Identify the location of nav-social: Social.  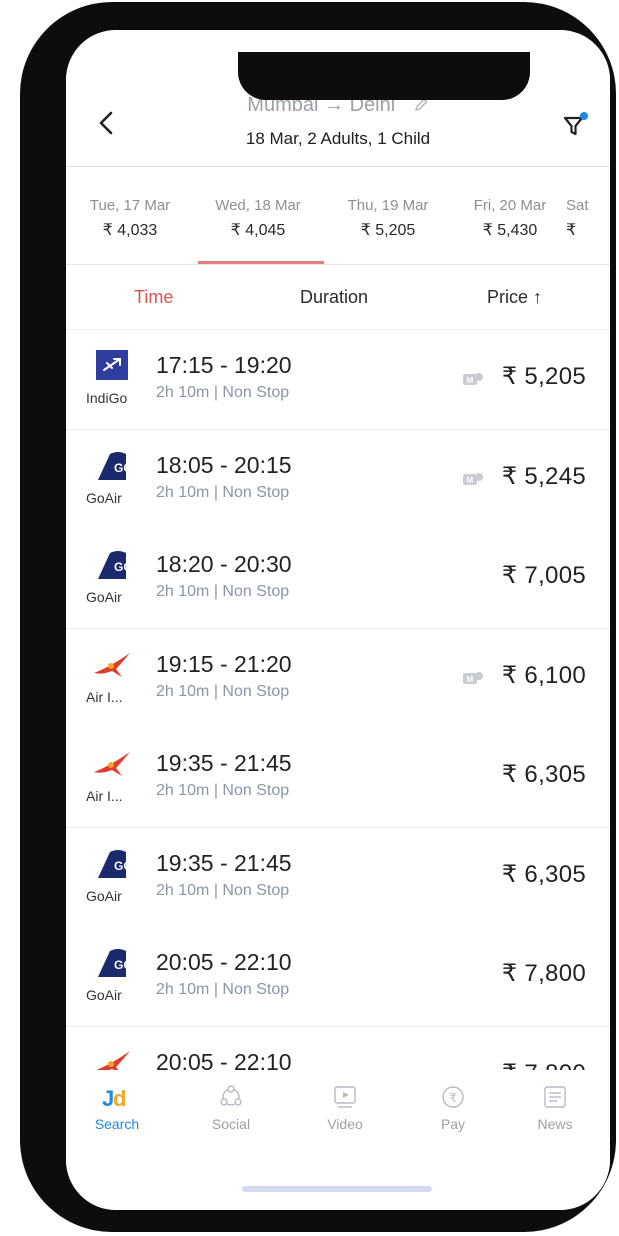
(231, 1108).